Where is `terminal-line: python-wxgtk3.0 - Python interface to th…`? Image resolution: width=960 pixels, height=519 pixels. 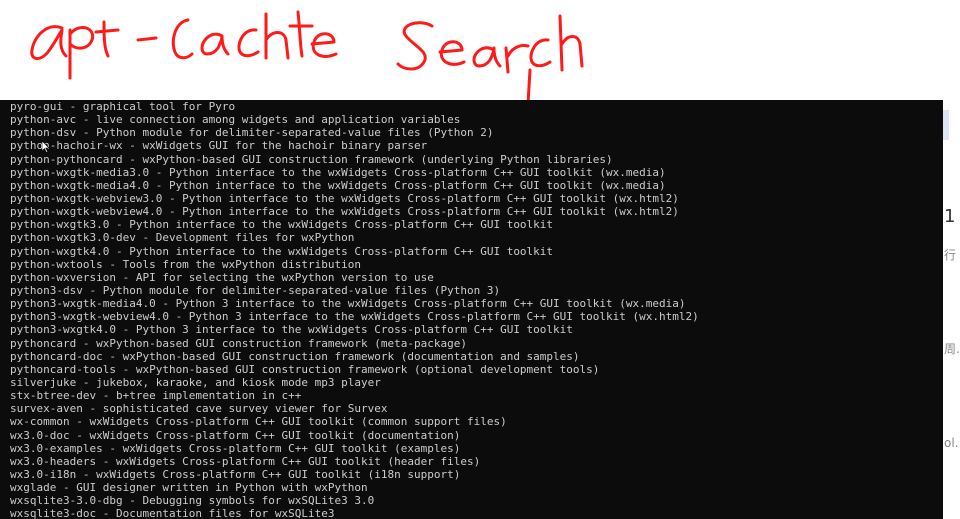
terminal-line: python-wxgtk3.0 - Python interface to th… is located at coordinates (282, 225).